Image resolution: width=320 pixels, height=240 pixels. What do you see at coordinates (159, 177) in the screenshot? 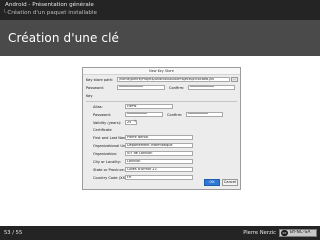
I see `country-code-field: FR` at bounding box center [159, 177].